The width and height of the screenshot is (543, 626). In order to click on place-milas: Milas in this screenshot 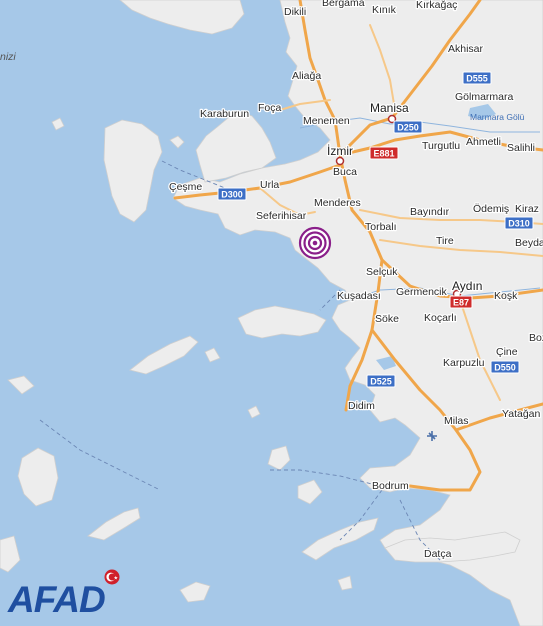, I will do `click(456, 421)`.